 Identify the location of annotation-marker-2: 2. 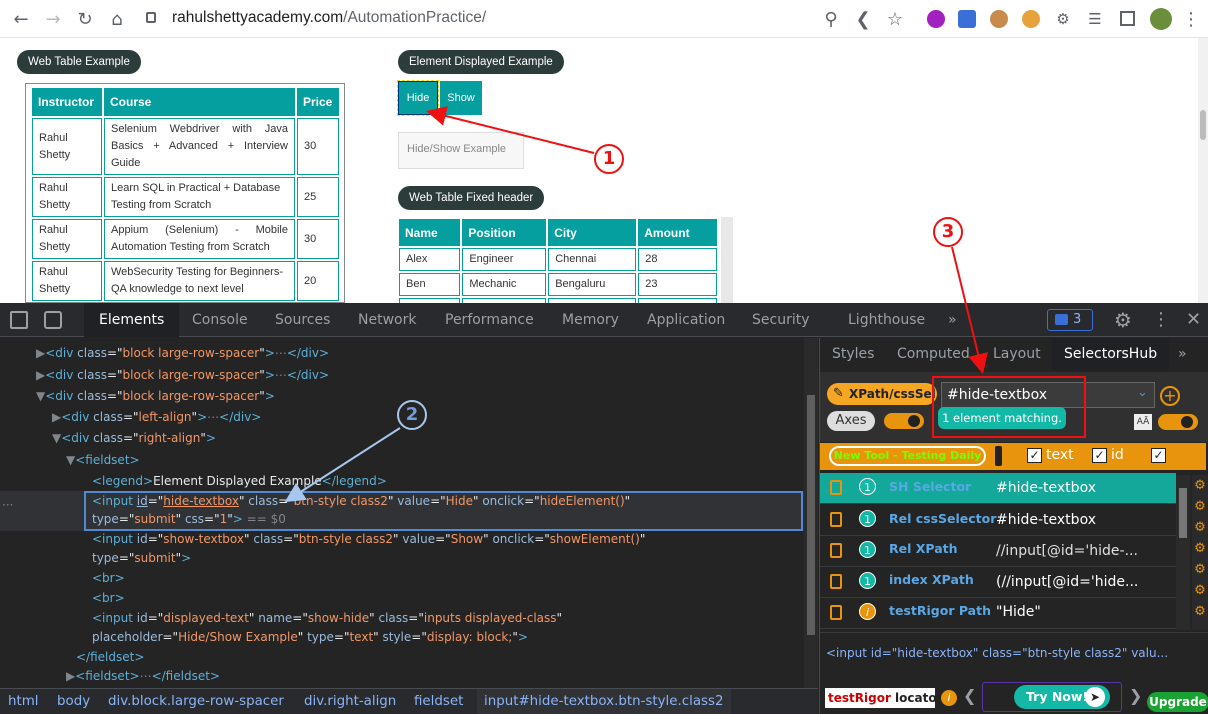
(412, 415).